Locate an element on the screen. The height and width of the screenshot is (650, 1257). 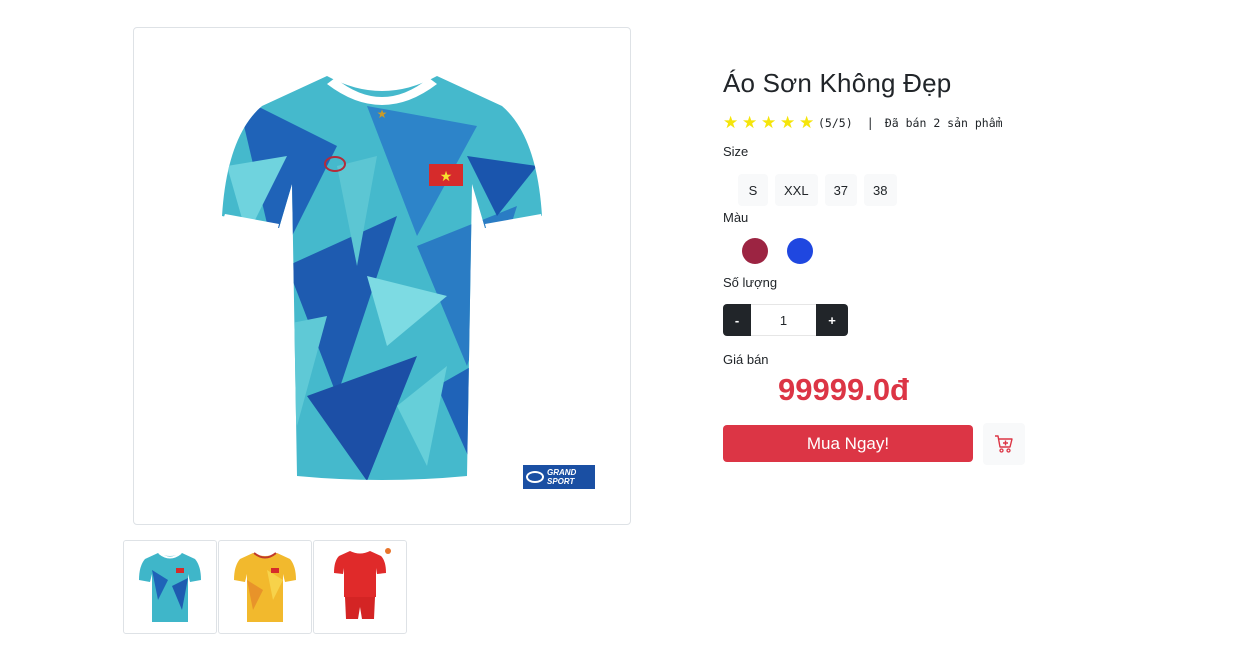
grand-sport-logo: GRAND SPORT is located at coordinates (559, 477).